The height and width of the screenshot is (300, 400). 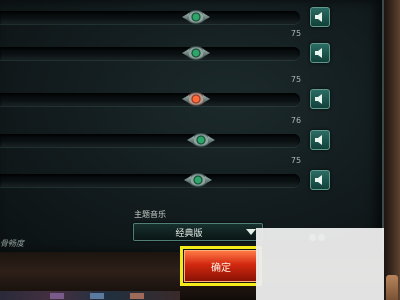 What do you see at coordinates (12, 243) in the screenshot?
I see `partial-label: 骨畅度` at bounding box center [12, 243].